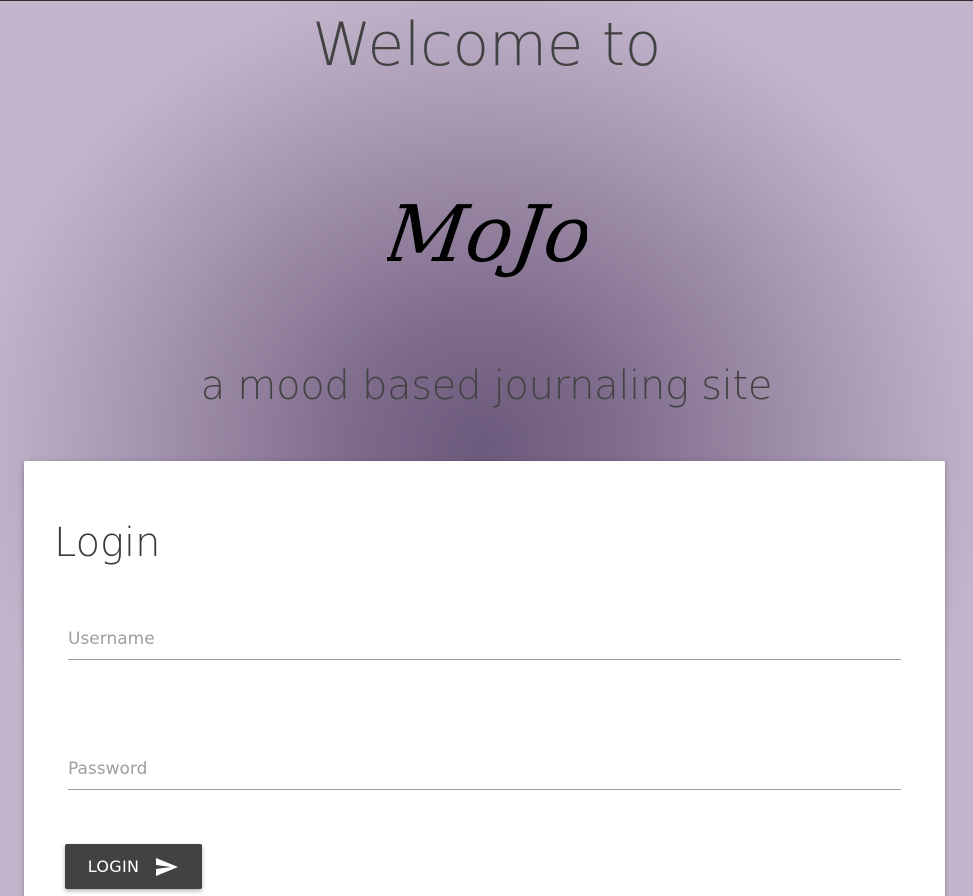  I want to click on svg-text: MoJo, so click(487, 234).